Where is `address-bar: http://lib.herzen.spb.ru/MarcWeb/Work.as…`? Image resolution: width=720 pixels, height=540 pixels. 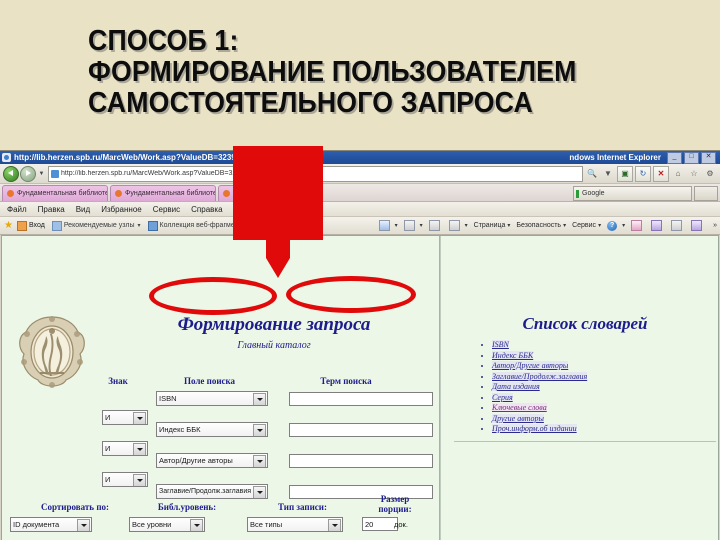
address-bar: http://lib.herzen.spb.ru/MarcWeb/Work.as… is located at coordinates (315, 173).